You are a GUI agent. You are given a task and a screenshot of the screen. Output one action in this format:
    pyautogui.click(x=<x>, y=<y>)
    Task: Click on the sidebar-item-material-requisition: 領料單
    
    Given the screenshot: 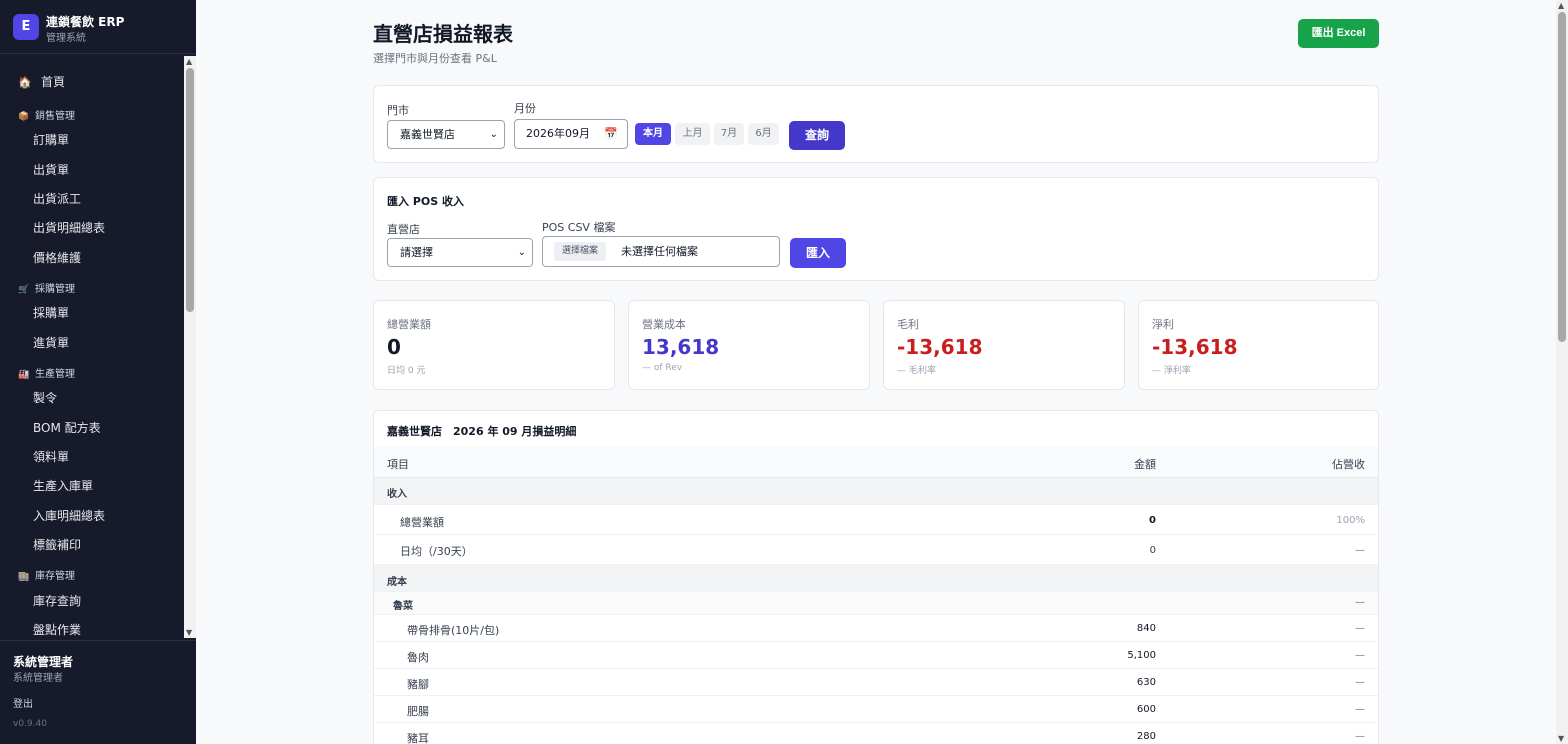 What is the action you would take?
    pyautogui.click(x=51, y=456)
    